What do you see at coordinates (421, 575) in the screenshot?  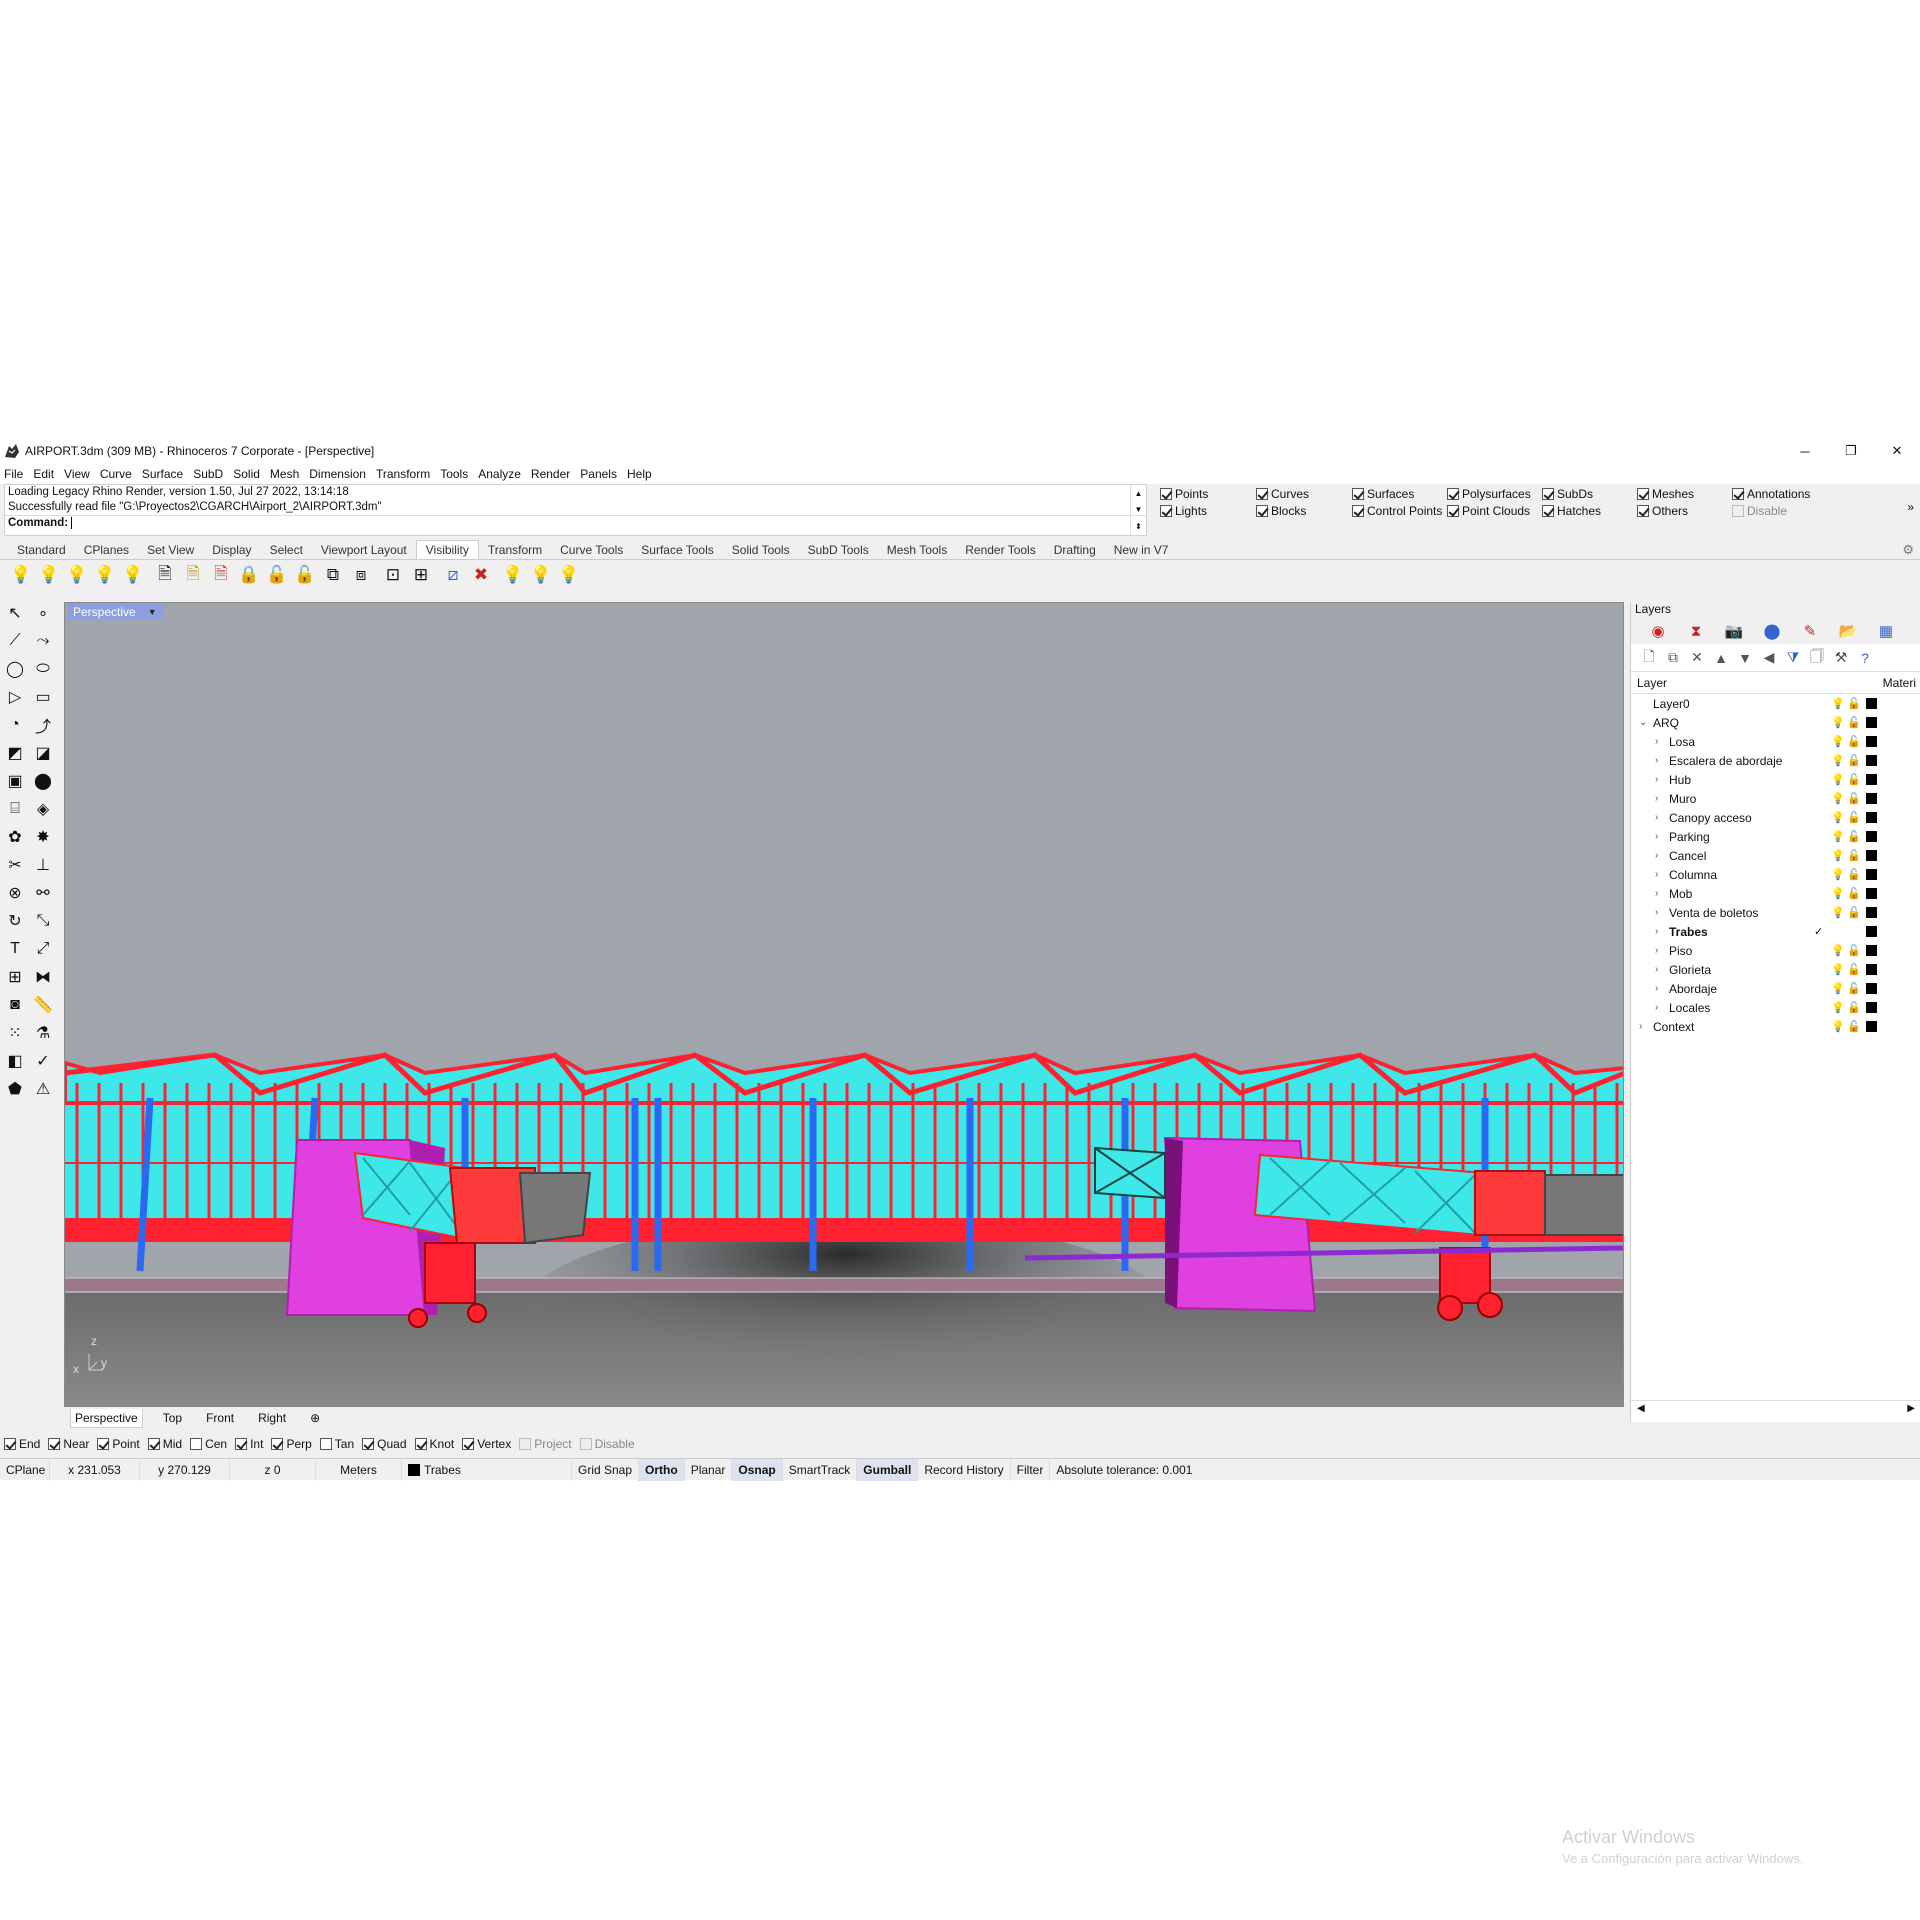 I see `show-points-icon: ⊞` at bounding box center [421, 575].